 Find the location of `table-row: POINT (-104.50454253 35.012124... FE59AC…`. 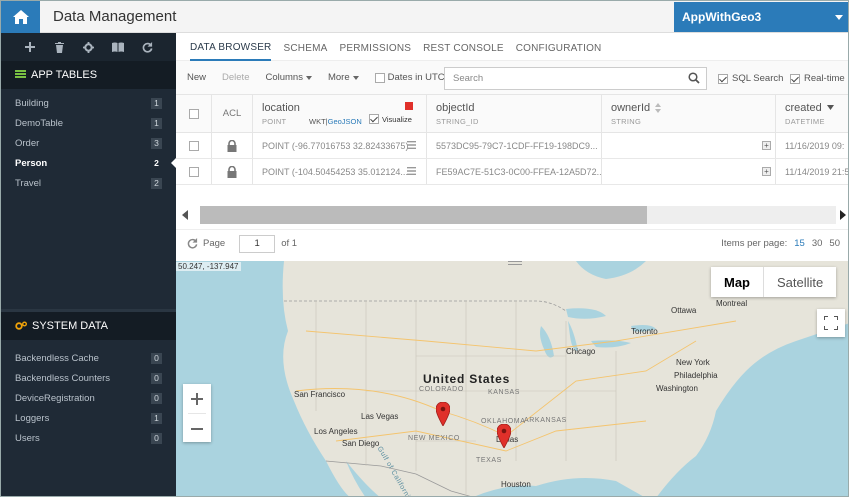

table-row: POINT (-104.50454253 35.012124... FE59AC… is located at coordinates (512, 172).